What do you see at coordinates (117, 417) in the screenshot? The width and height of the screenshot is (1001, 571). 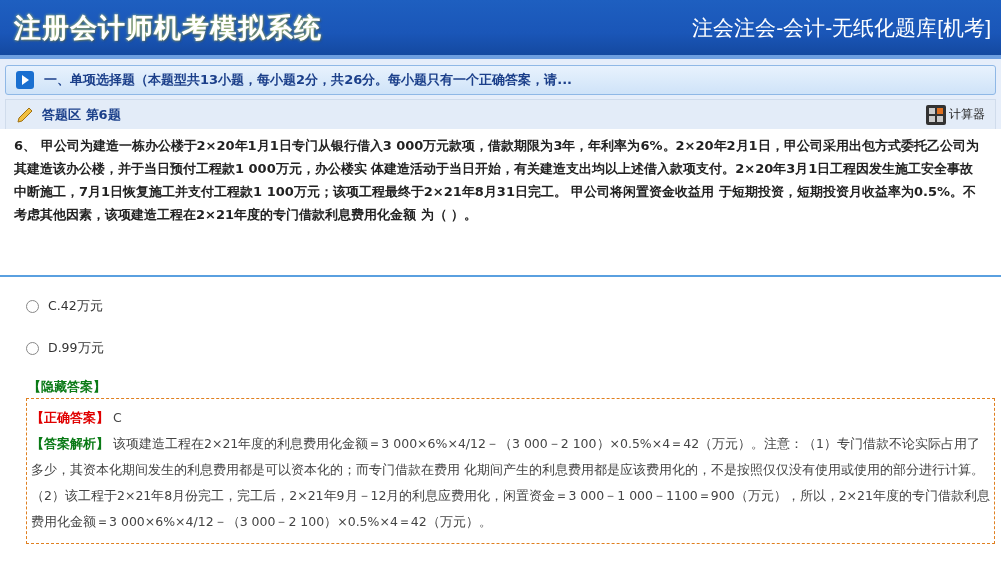 I see `correct-answer-value: C` at bounding box center [117, 417].